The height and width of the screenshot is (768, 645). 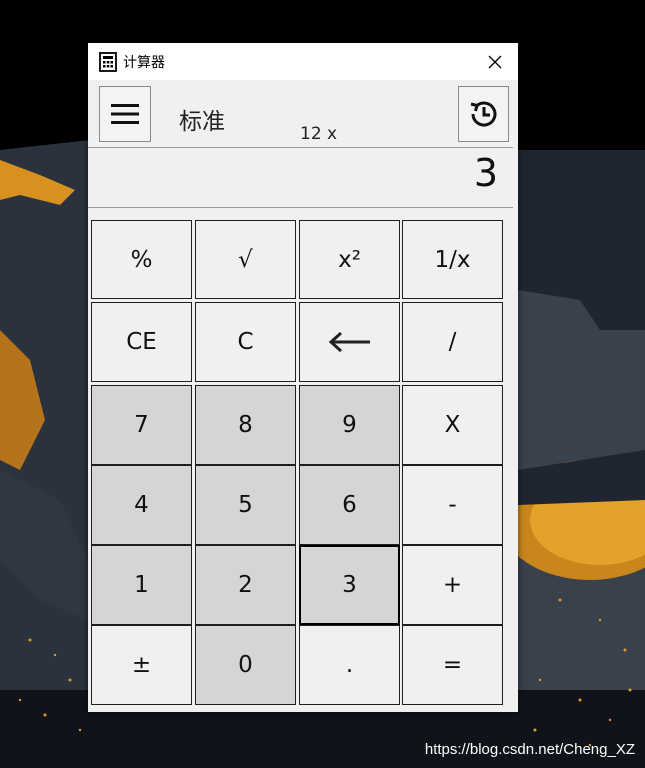 I want to click on display-divider-top, so click(x=300, y=147).